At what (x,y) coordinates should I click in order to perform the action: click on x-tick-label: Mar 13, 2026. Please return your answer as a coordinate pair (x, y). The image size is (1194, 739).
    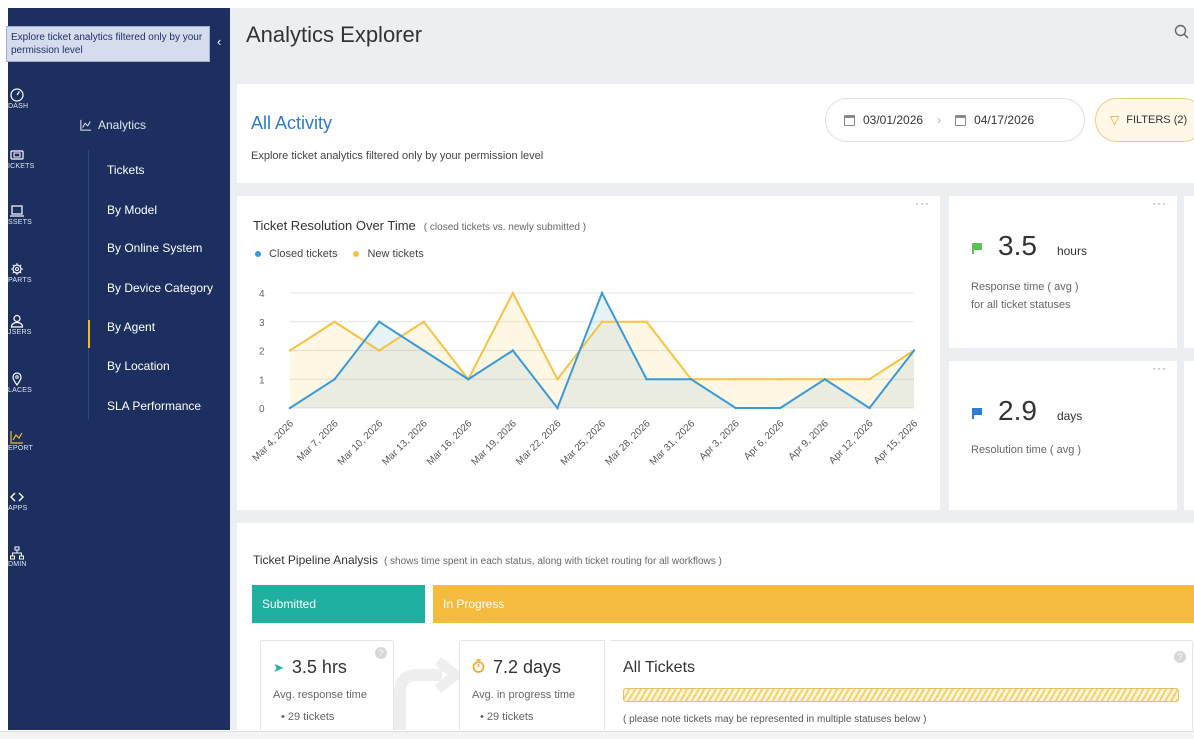
    Looking at the image, I should click on (405, 443).